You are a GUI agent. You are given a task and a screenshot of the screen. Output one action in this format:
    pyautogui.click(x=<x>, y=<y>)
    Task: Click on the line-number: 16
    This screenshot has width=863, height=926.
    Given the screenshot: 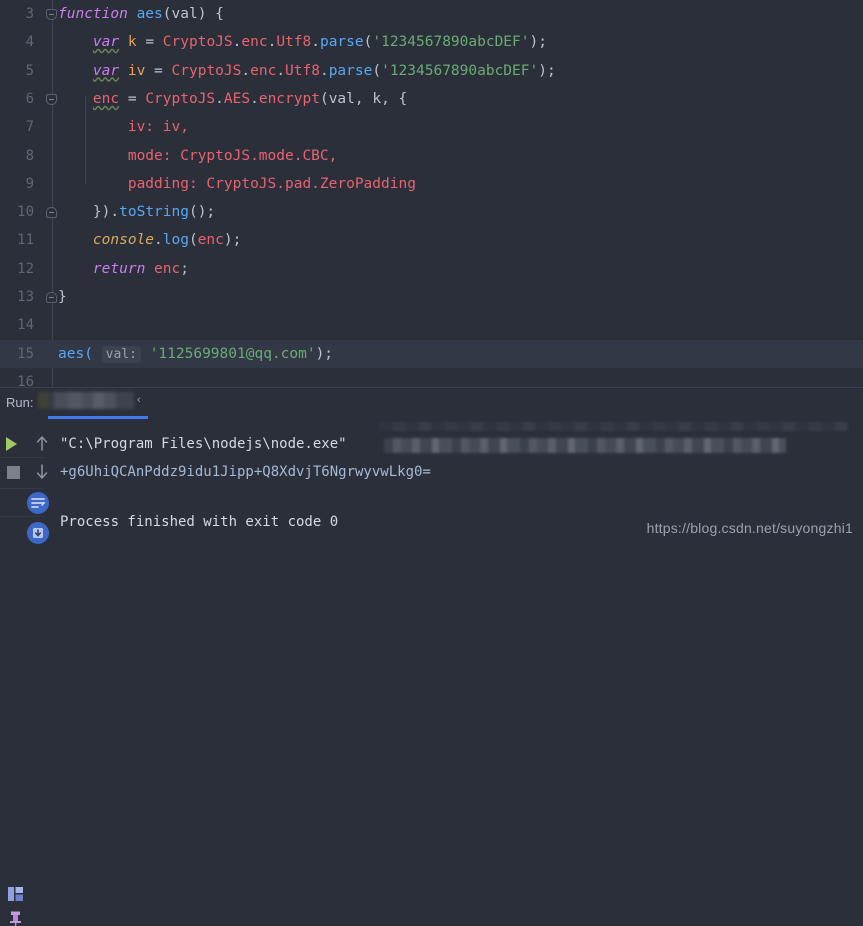 What is the action you would take?
    pyautogui.click(x=25, y=380)
    